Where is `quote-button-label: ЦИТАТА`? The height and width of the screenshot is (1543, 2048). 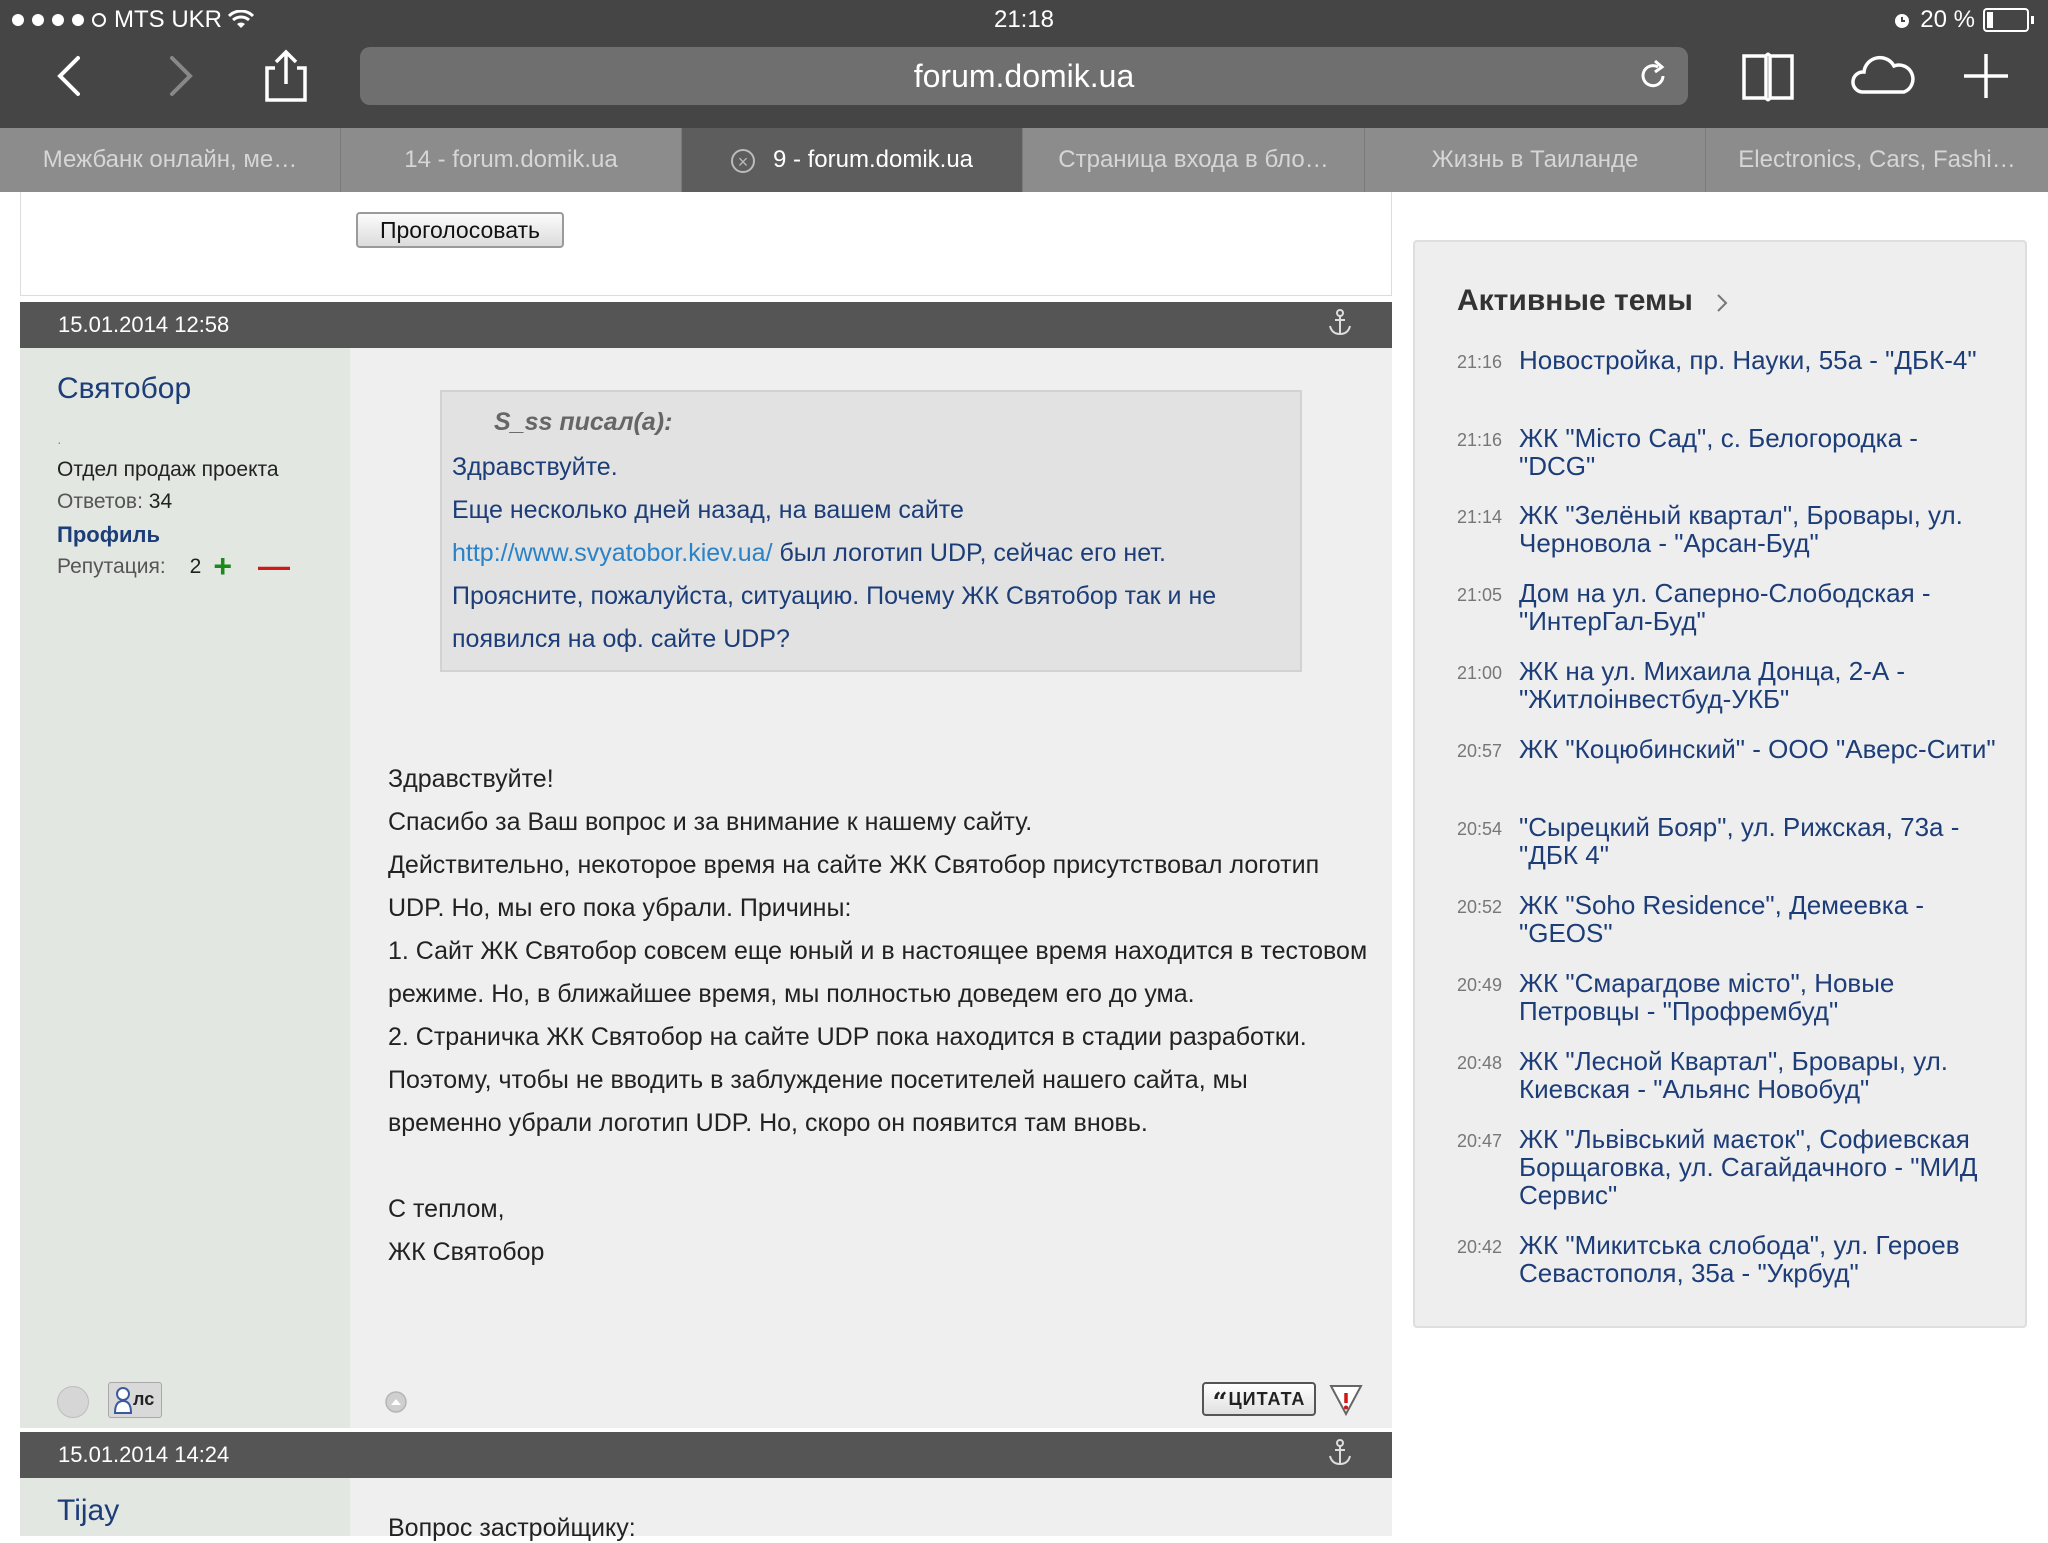 quote-button-label: ЦИТАТА is located at coordinates (1267, 1399).